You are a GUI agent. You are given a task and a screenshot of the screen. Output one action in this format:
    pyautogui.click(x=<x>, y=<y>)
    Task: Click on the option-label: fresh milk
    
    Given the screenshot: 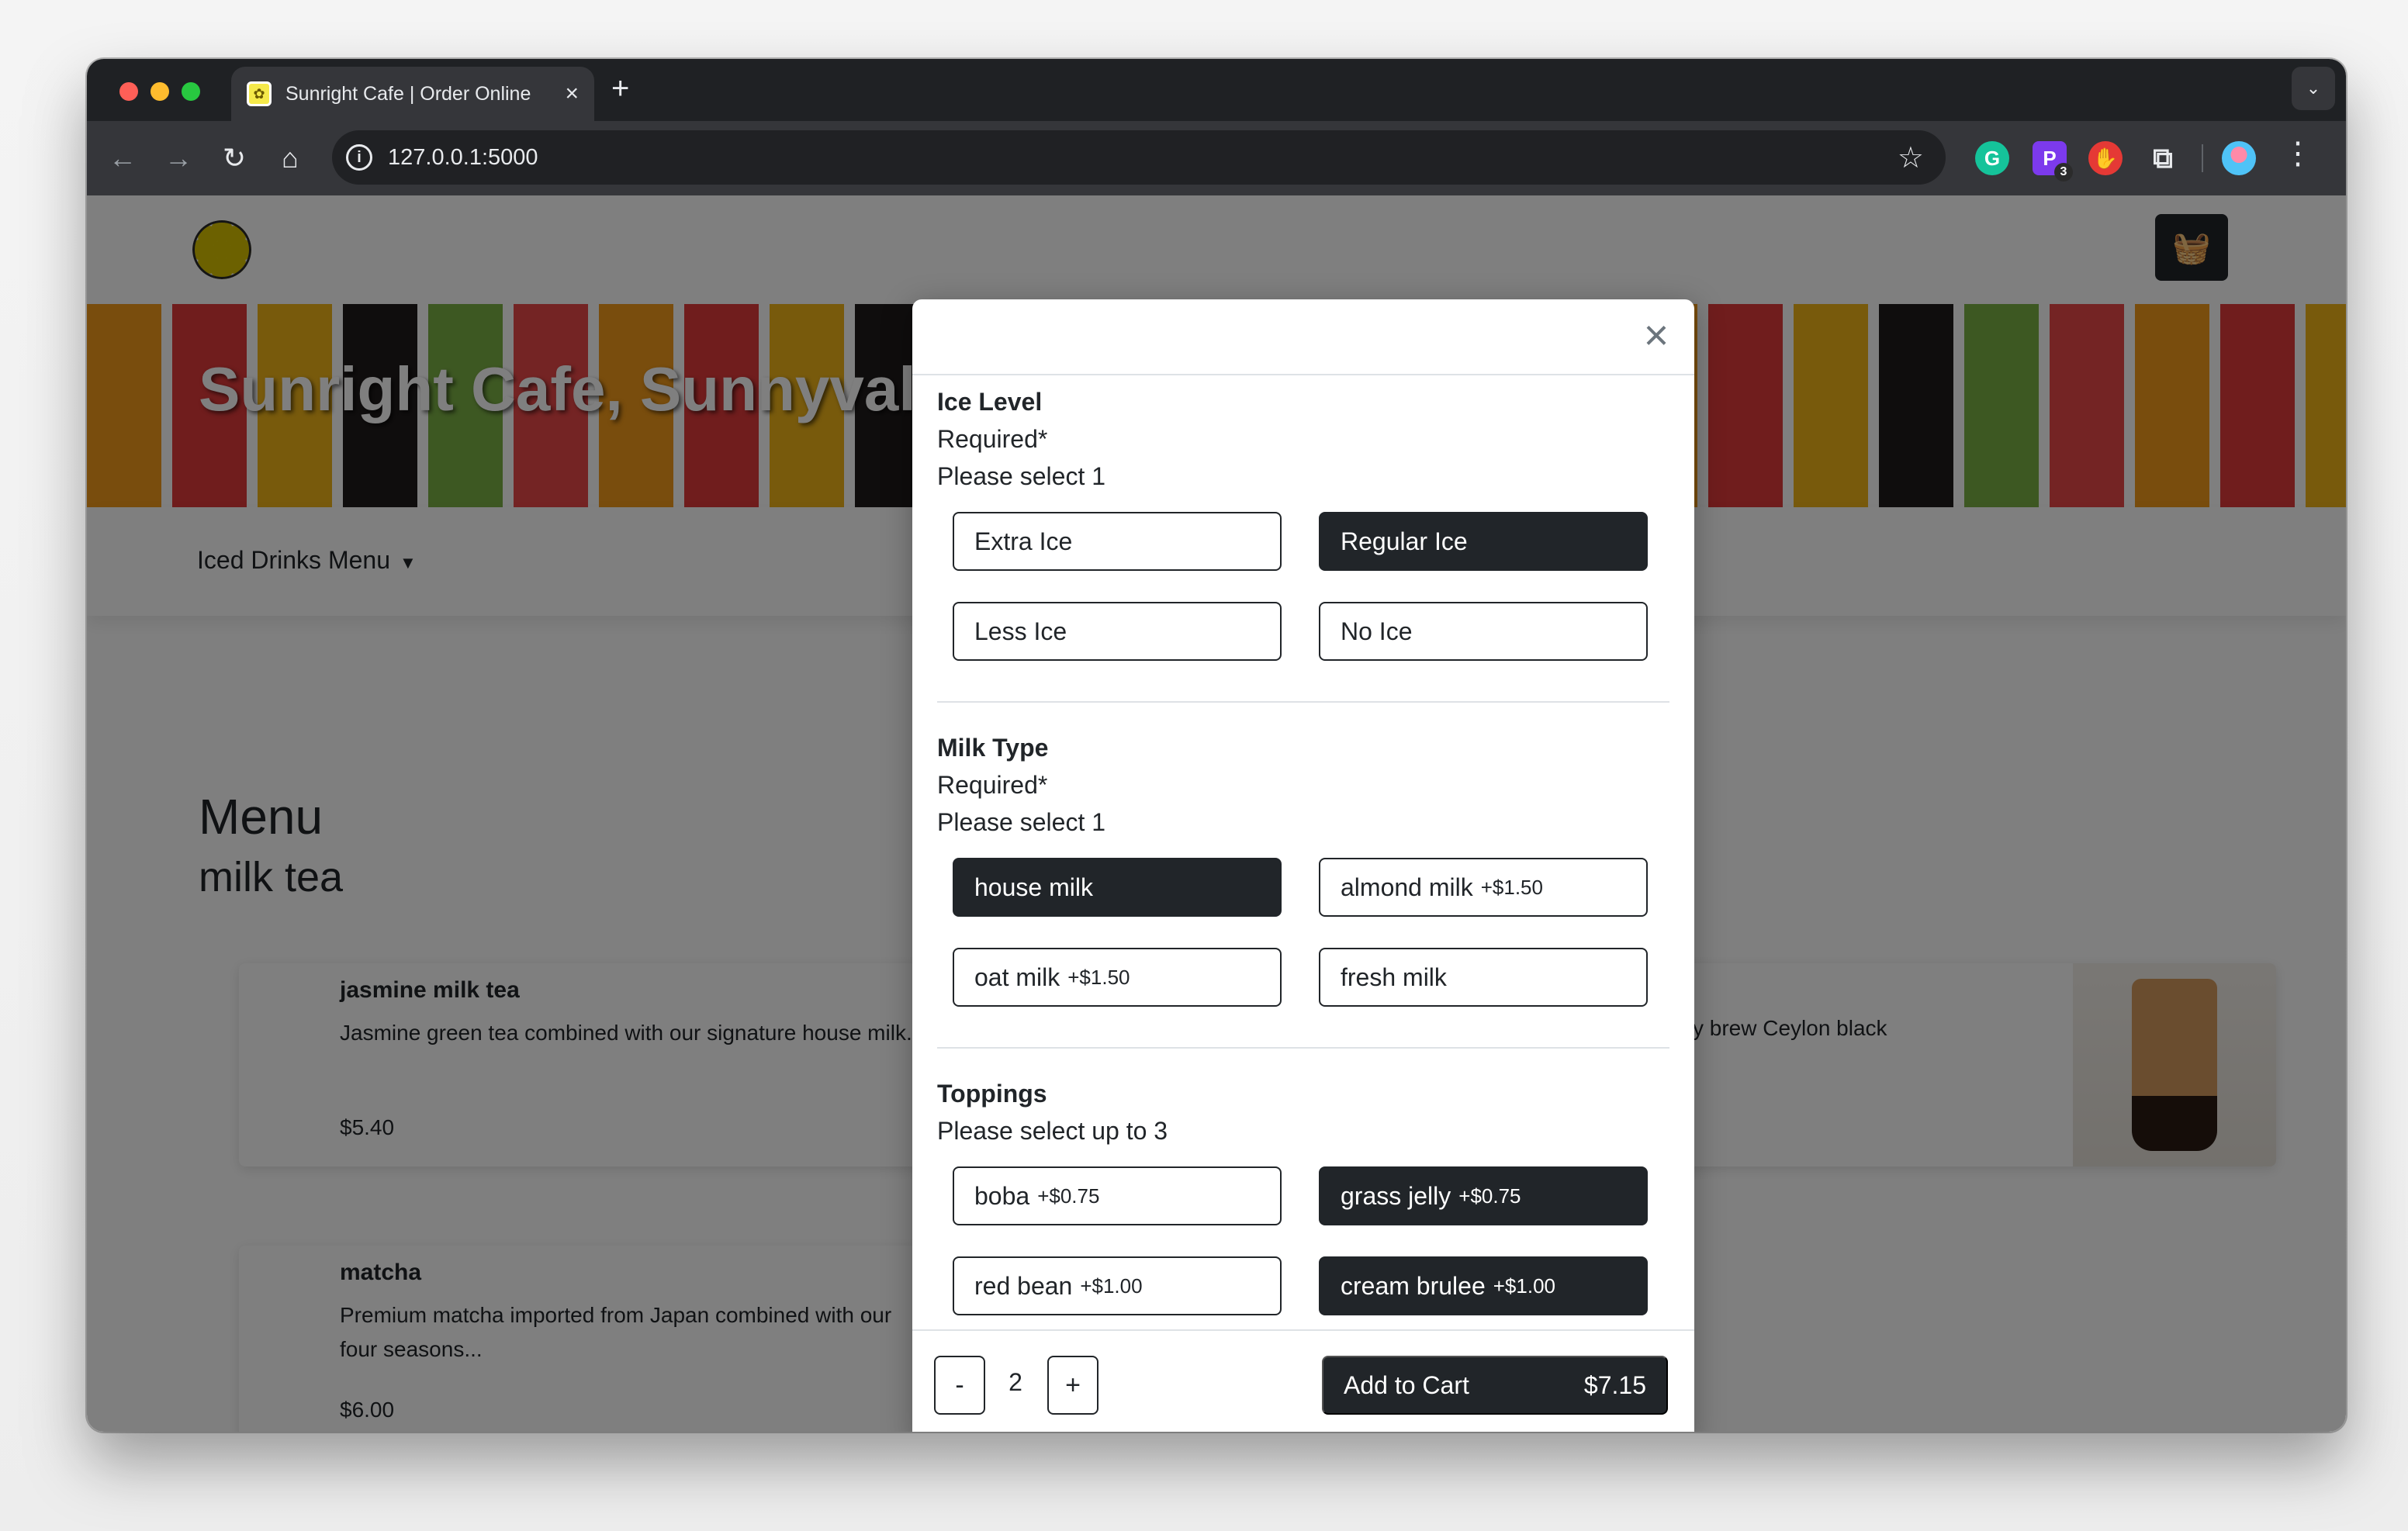 What is the action you would take?
    pyautogui.click(x=1394, y=976)
    